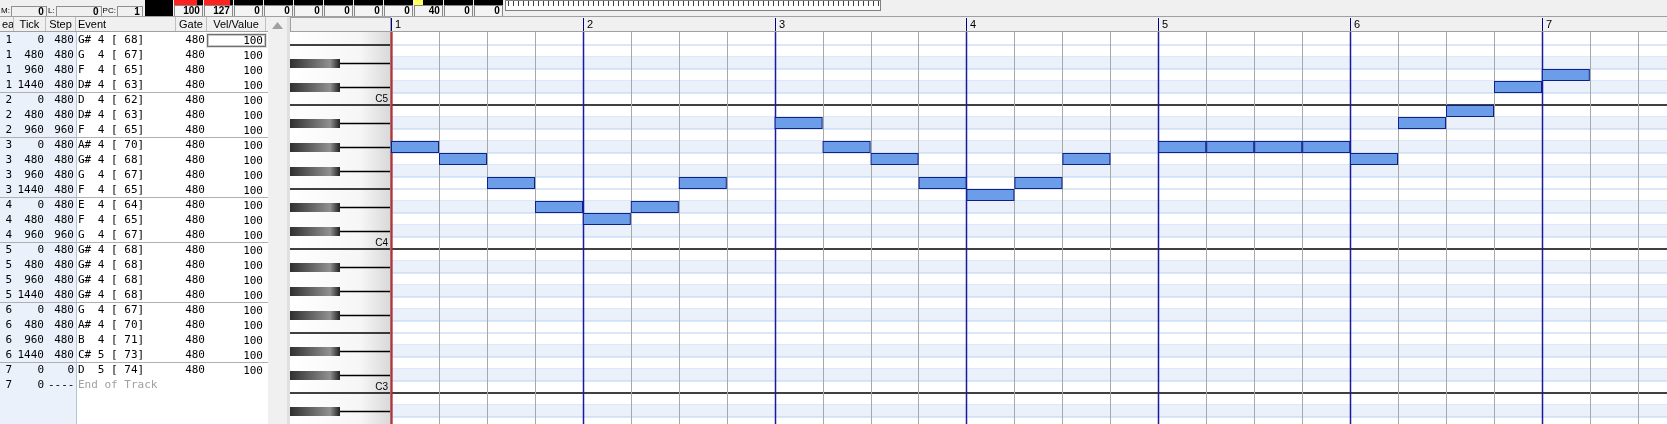  What do you see at coordinates (188, 10) in the screenshot?
I see `meter-value: 100` at bounding box center [188, 10].